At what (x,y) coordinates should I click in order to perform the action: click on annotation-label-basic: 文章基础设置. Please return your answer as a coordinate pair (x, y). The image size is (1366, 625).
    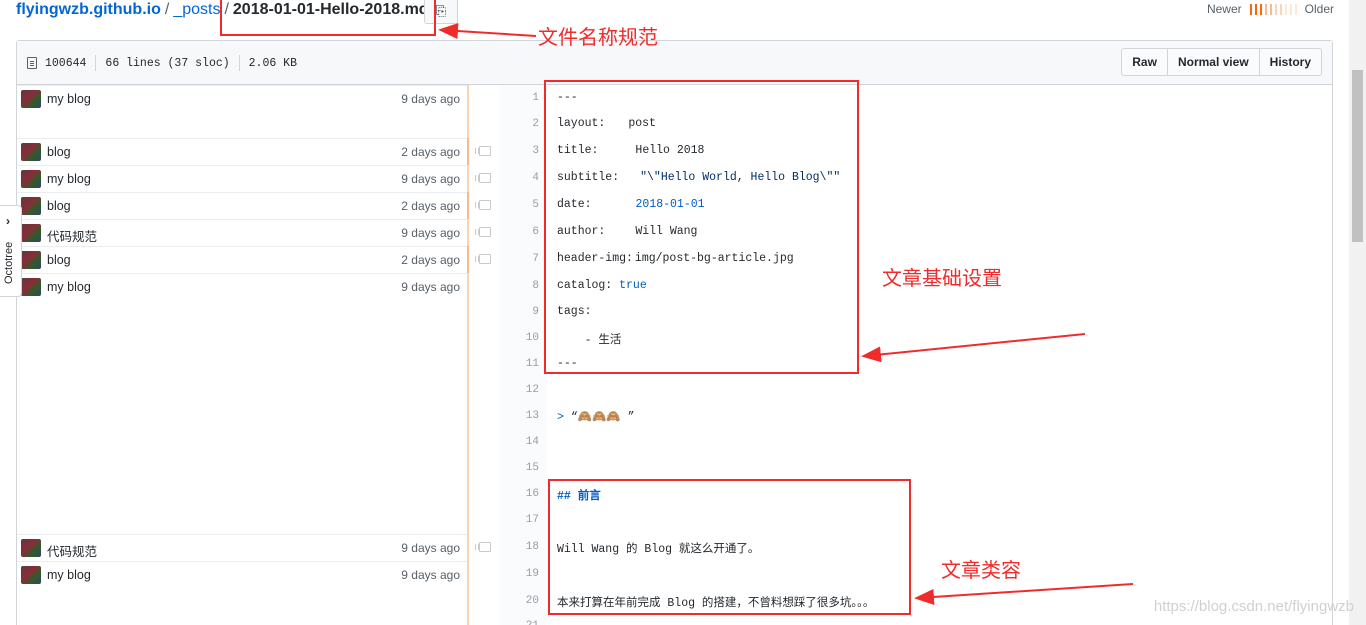
    Looking at the image, I should click on (942, 278).